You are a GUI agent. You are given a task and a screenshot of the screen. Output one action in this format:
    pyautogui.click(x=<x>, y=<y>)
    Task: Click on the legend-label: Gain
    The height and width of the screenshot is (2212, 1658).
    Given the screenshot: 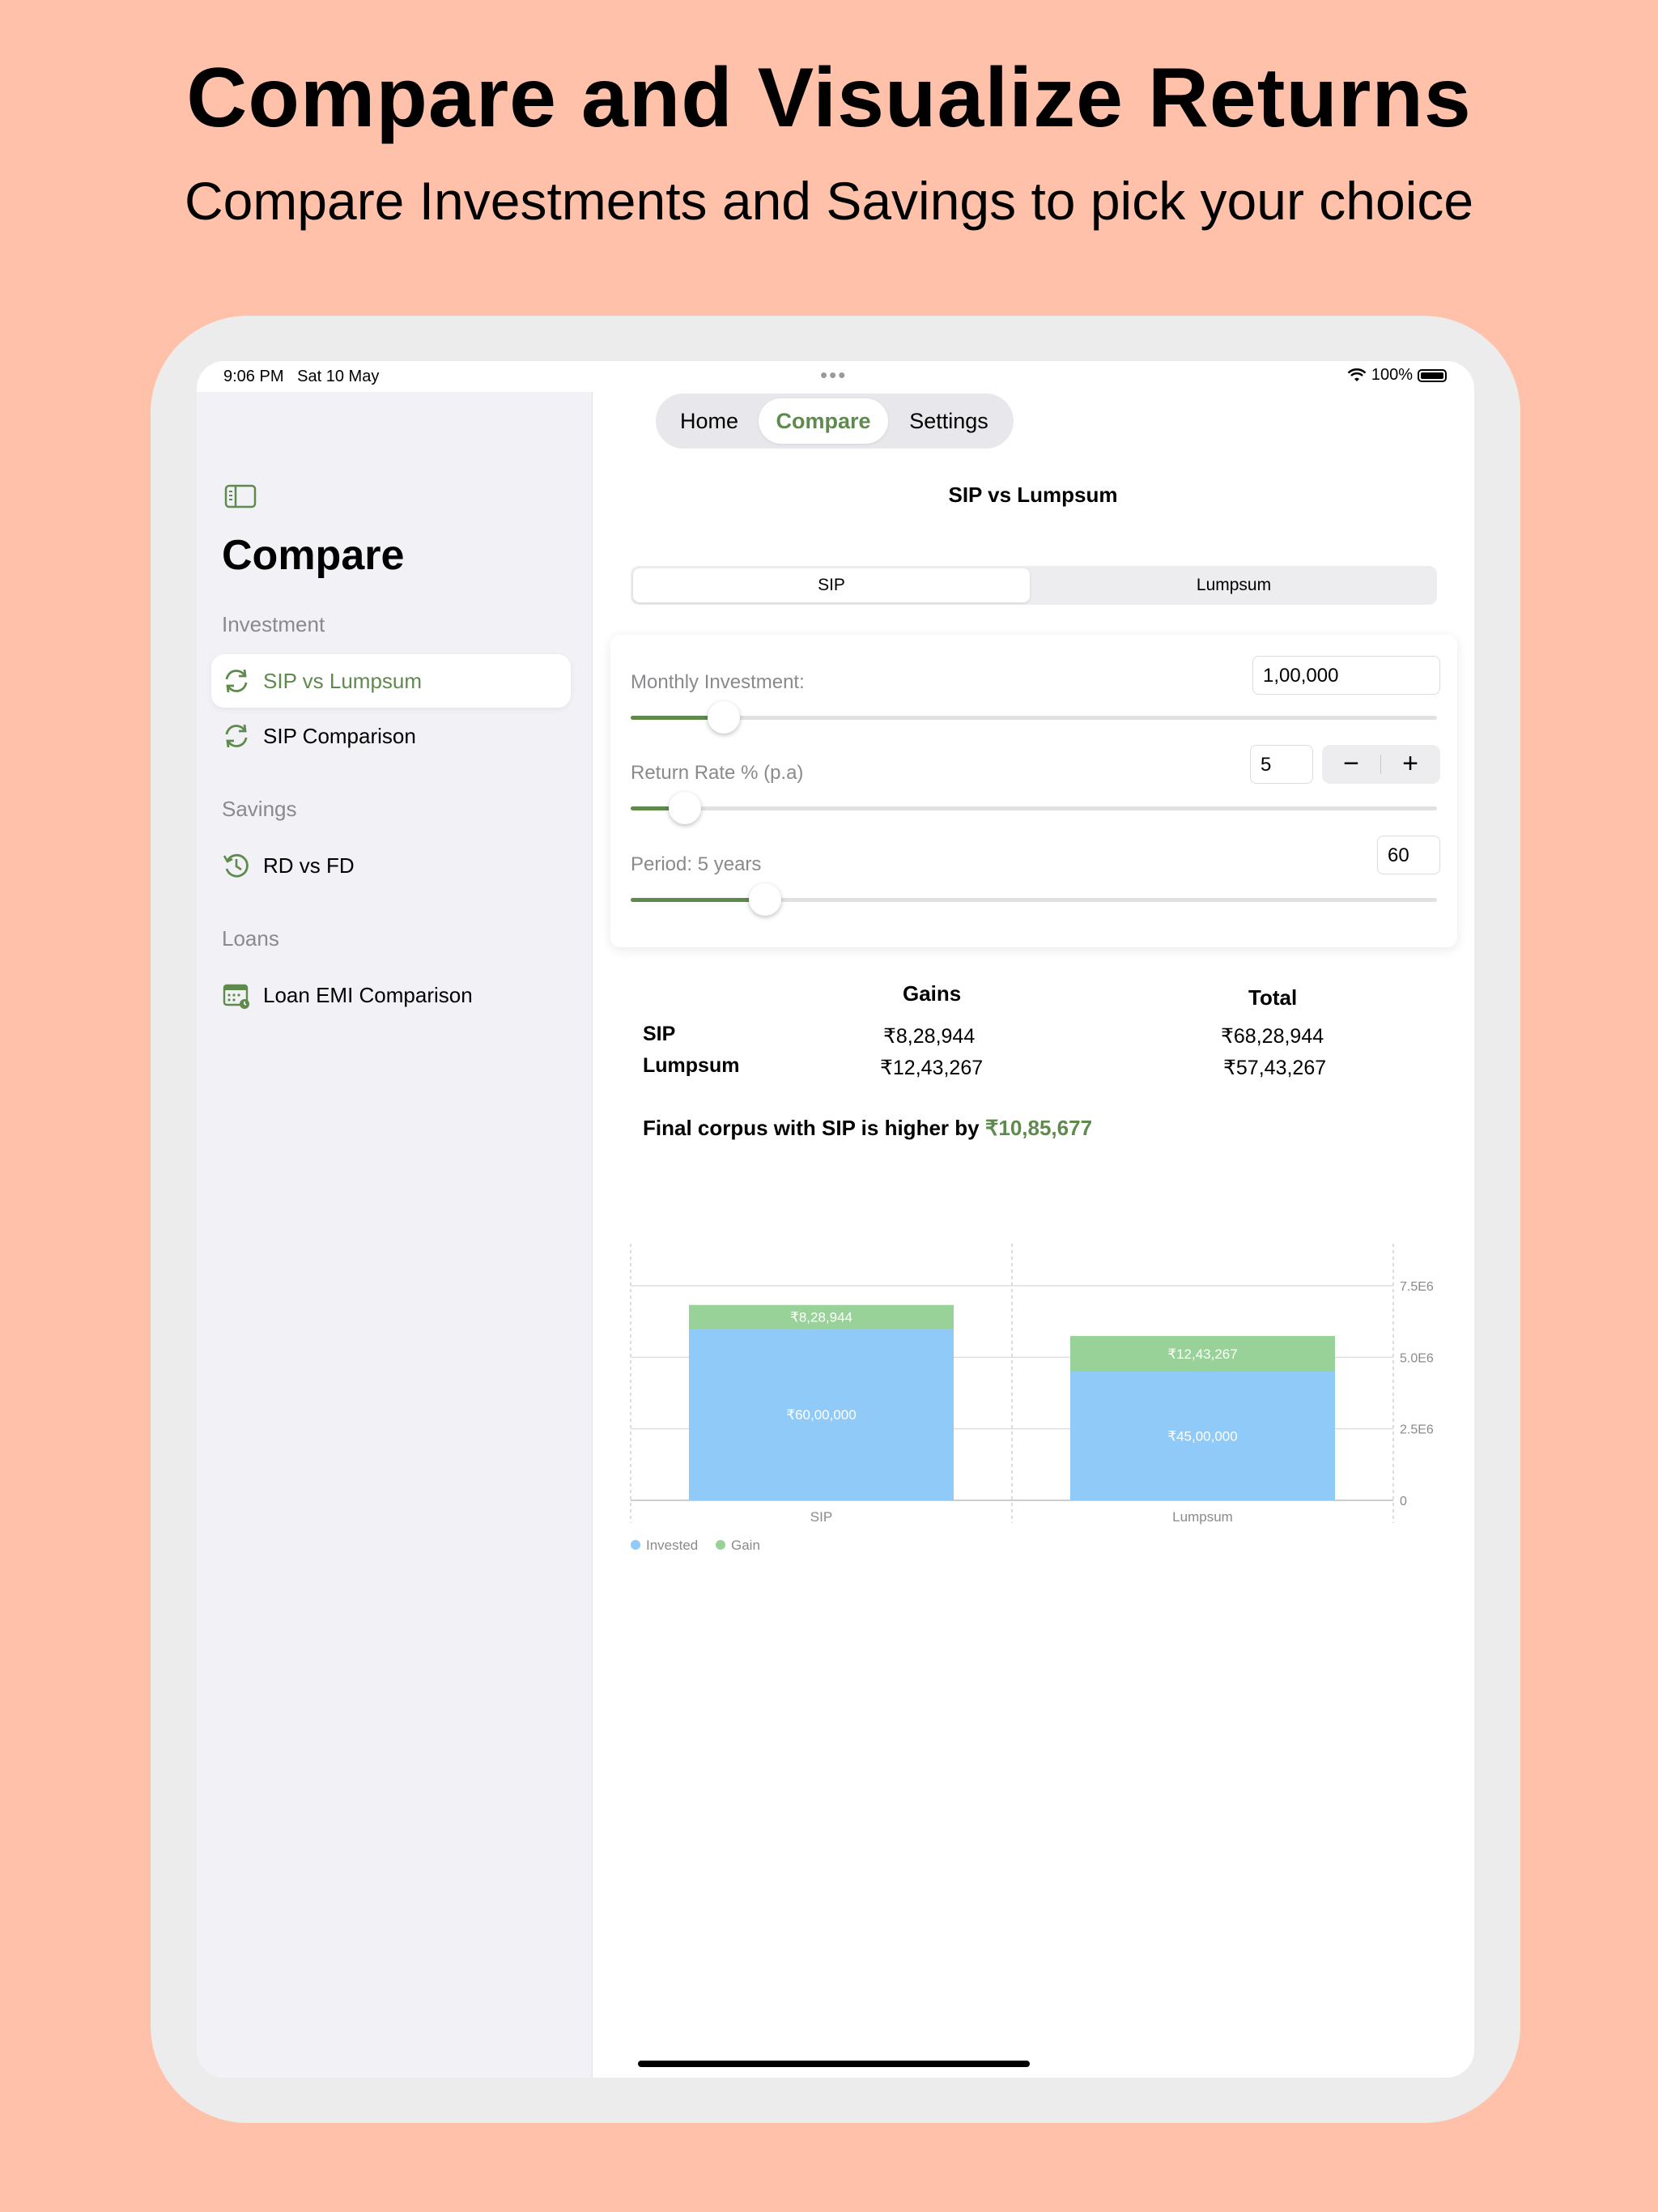 What is the action you would take?
    pyautogui.click(x=745, y=1546)
    